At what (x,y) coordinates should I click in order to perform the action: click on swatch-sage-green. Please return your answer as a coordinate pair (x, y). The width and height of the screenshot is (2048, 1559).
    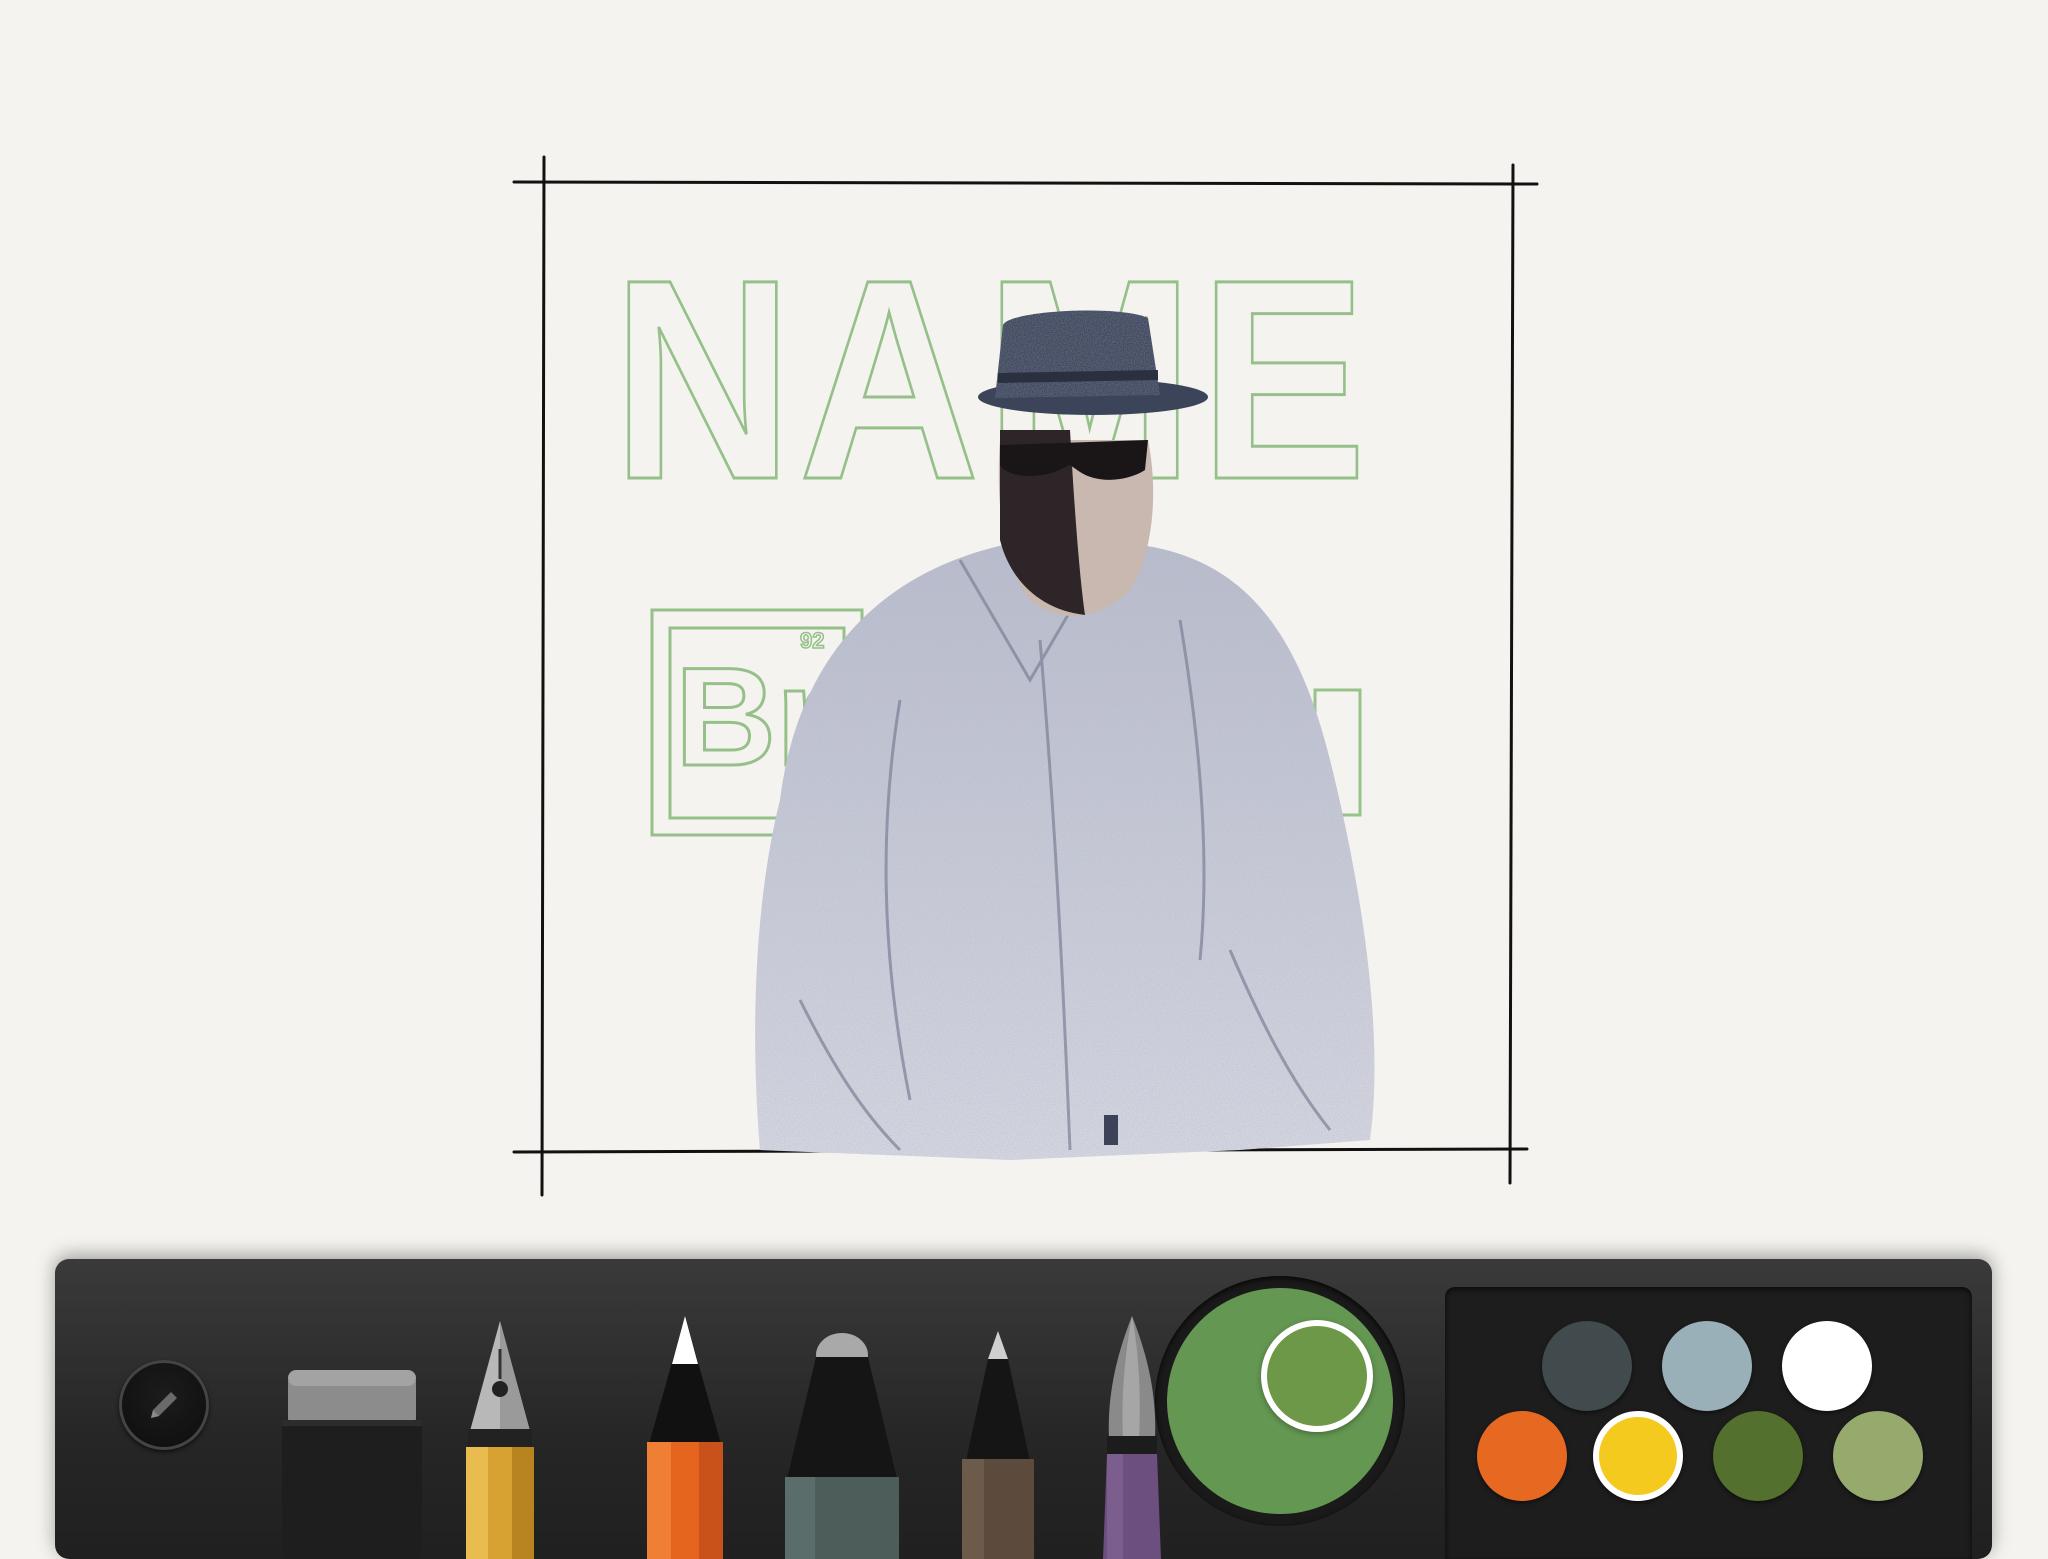
    Looking at the image, I should click on (1878, 1456).